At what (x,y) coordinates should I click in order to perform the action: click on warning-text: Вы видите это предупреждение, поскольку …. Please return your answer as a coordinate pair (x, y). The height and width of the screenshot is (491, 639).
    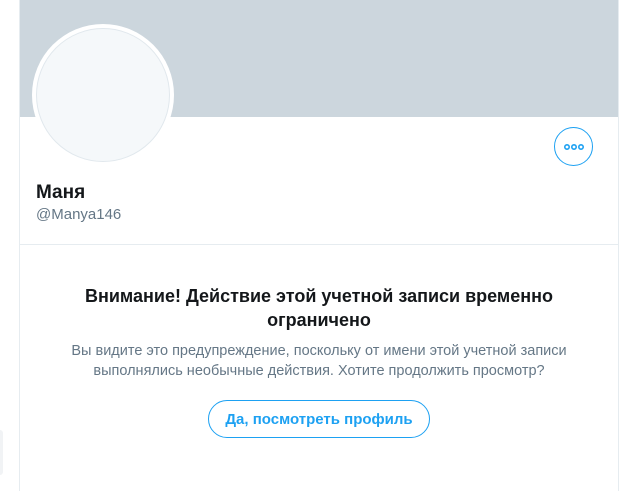
    Looking at the image, I should click on (319, 361).